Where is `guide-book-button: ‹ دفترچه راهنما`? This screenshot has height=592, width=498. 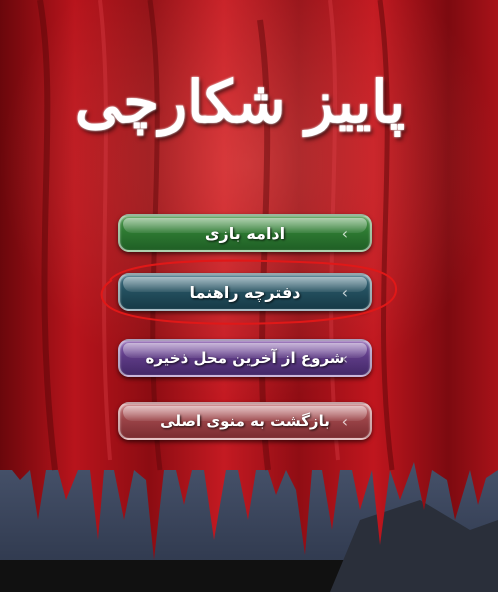 guide-book-button: ‹ دفترچه راهنما is located at coordinates (245, 292).